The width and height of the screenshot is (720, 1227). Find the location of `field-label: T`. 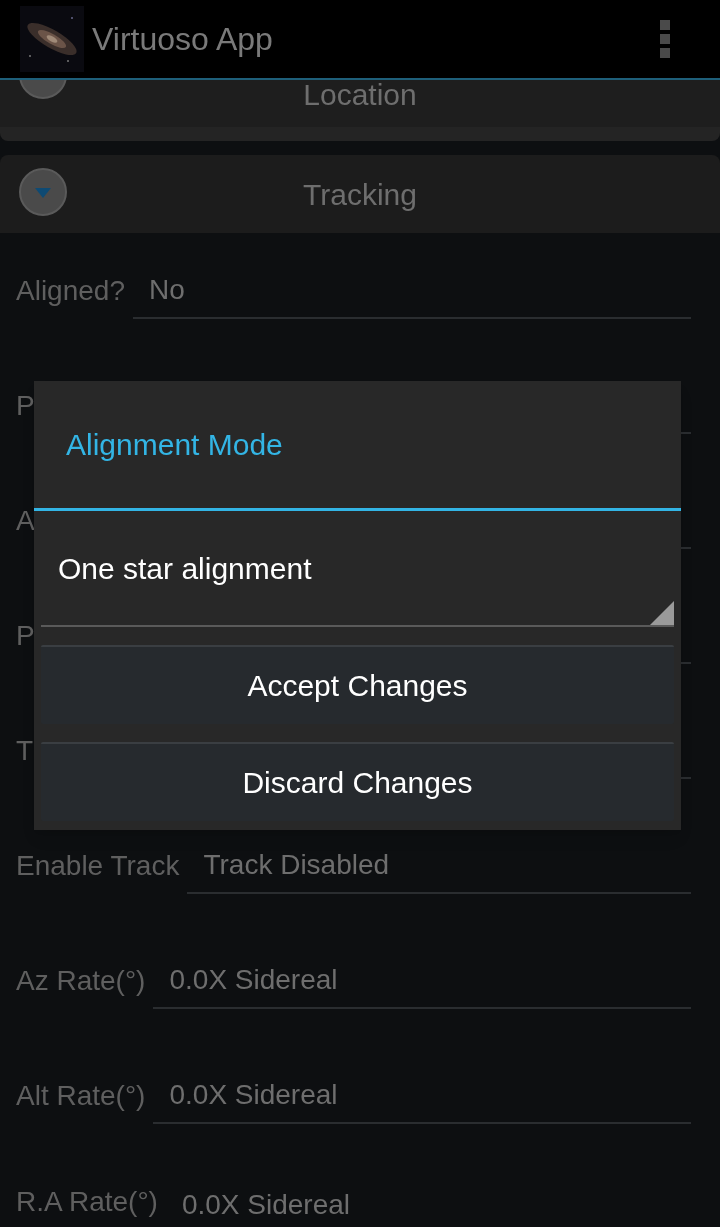

field-label: T is located at coordinates (25, 750).